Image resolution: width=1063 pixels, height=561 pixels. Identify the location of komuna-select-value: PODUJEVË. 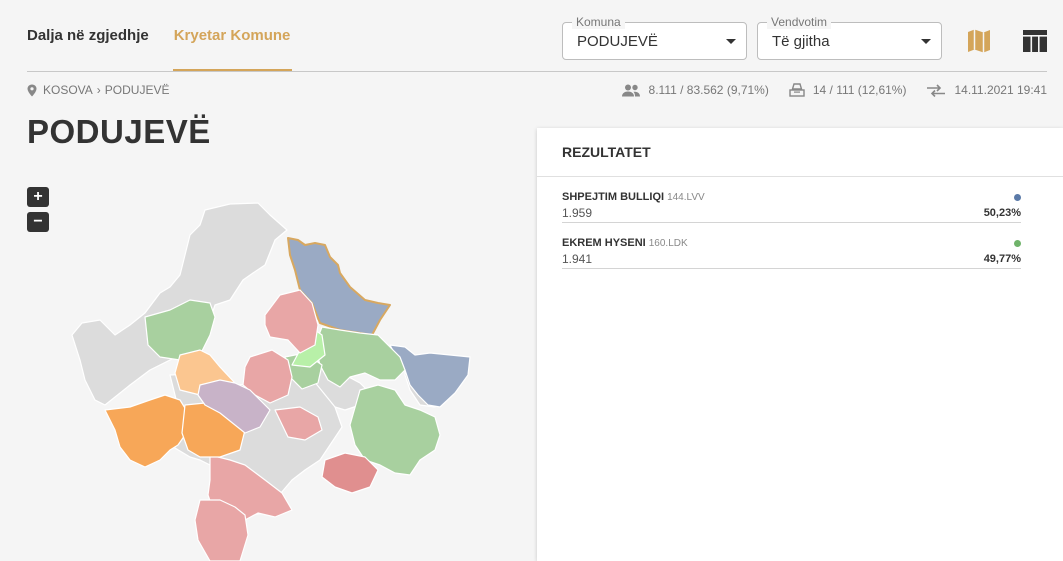
(617, 41).